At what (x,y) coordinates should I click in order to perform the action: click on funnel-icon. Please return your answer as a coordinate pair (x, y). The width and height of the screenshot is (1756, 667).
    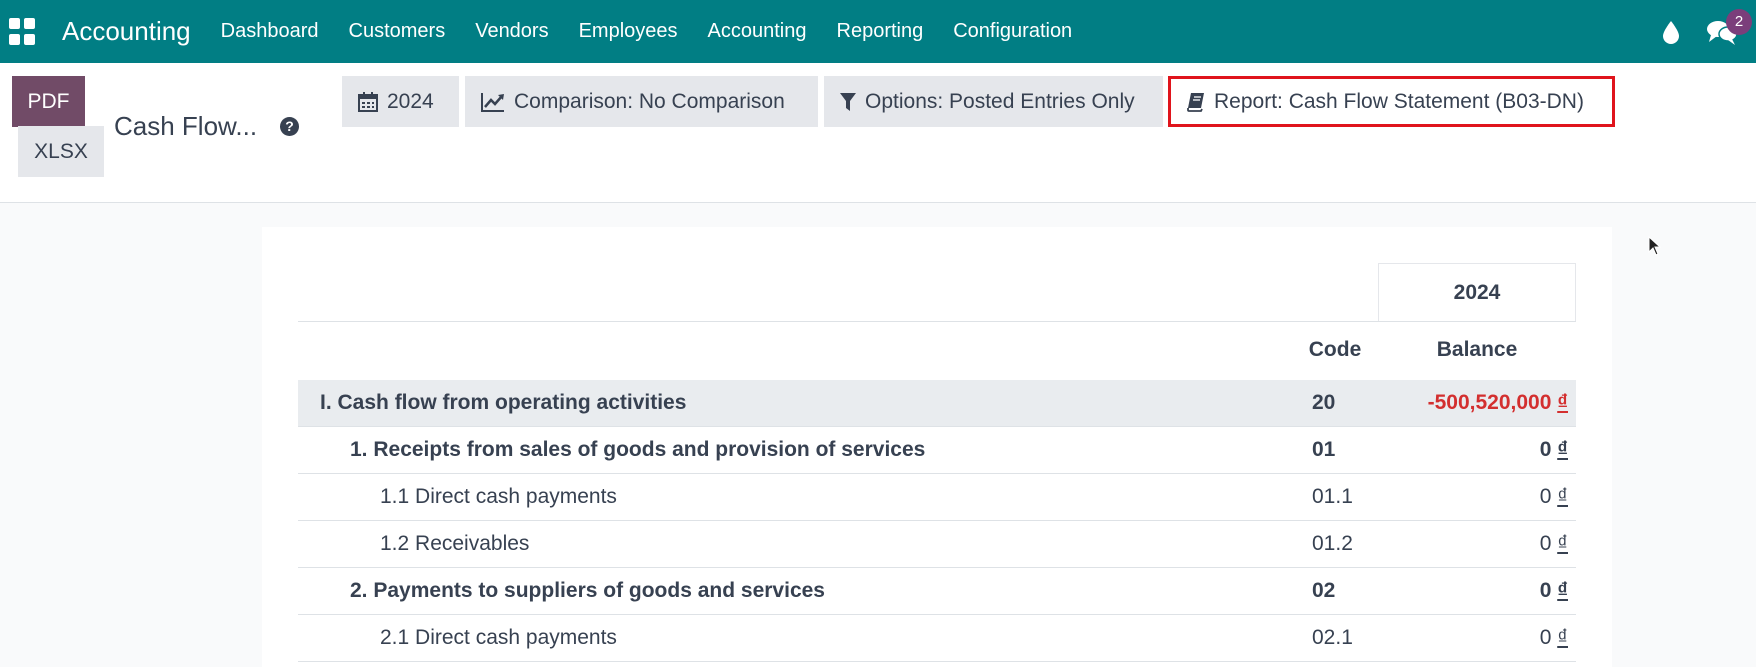
    Looking at the image, I should click on (848, 101).